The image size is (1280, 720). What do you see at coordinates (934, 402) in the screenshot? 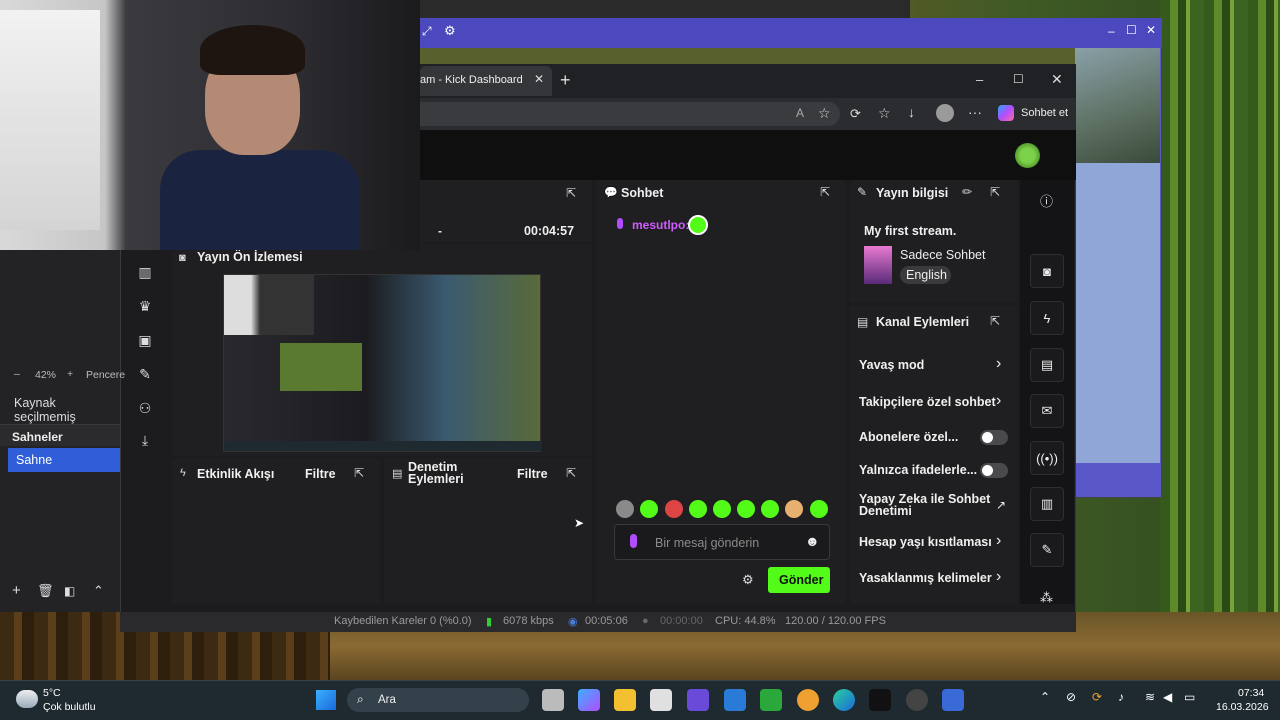
I see `action-followers-only: Takipçilere özel sohbet` at bounding box center [934, 402].